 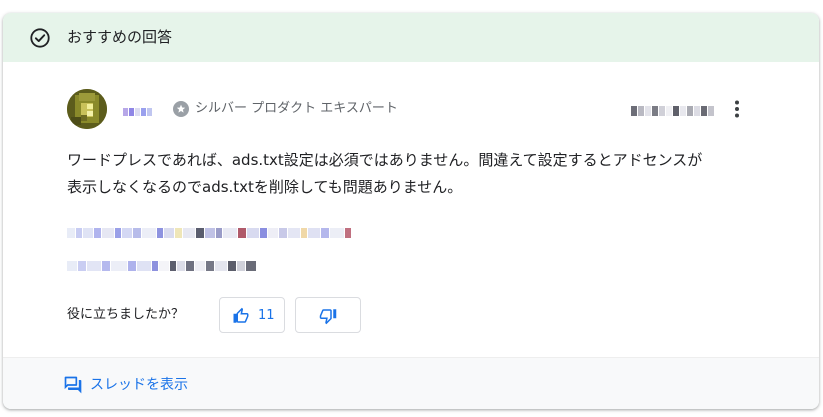 What do you see at coordinates (252, 315) in the screenshot?
I see `upvote-button: 11` at bounding box center [252, 315].